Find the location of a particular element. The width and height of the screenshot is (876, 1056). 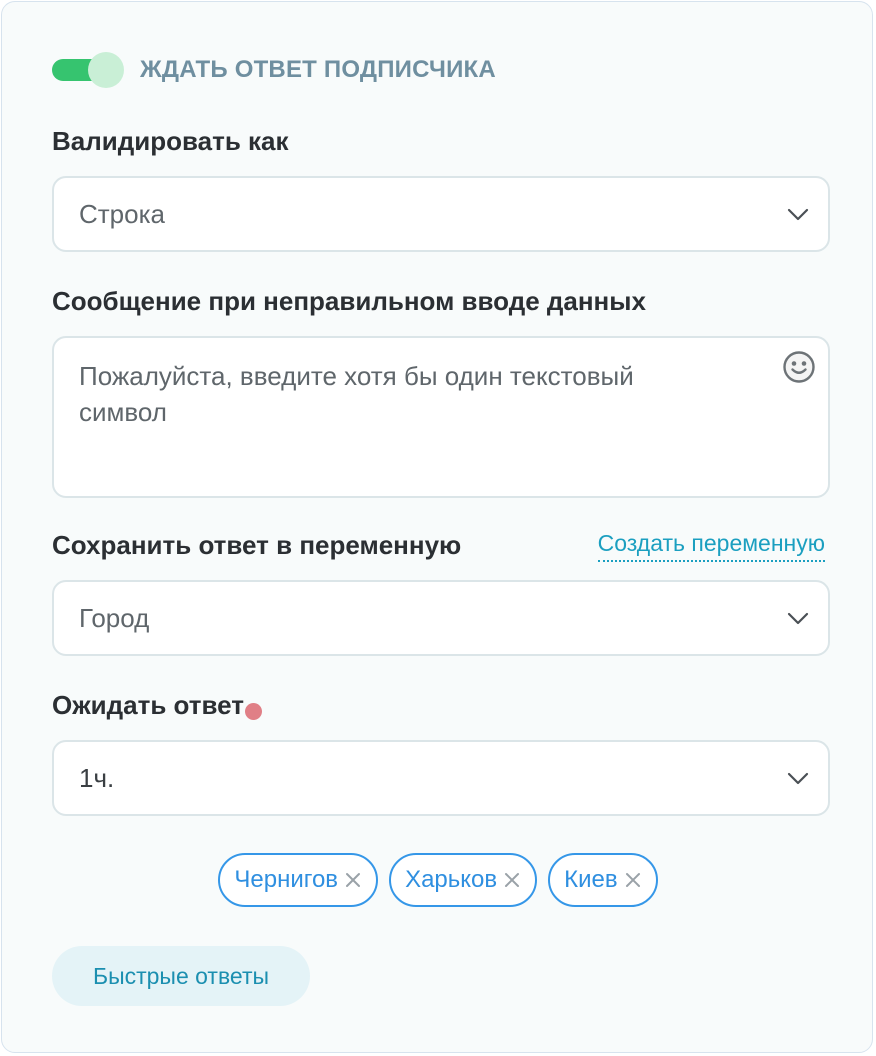

quick-replies-button-label: Быстрые ответы is located at coordinates (181, 975).